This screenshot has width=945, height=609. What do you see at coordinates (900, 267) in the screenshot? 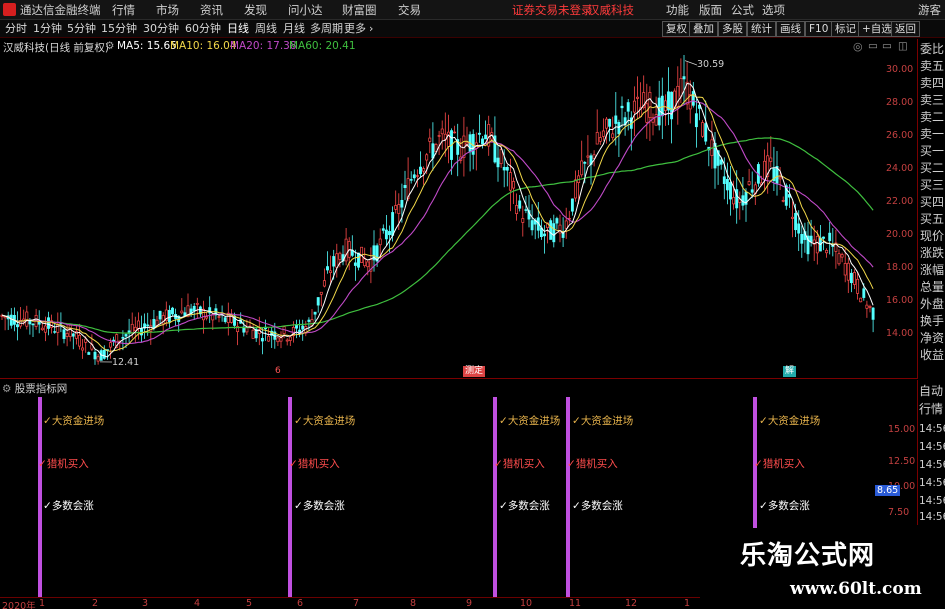
I see `price-tick: 18.00` at bounding box center [900, 267].